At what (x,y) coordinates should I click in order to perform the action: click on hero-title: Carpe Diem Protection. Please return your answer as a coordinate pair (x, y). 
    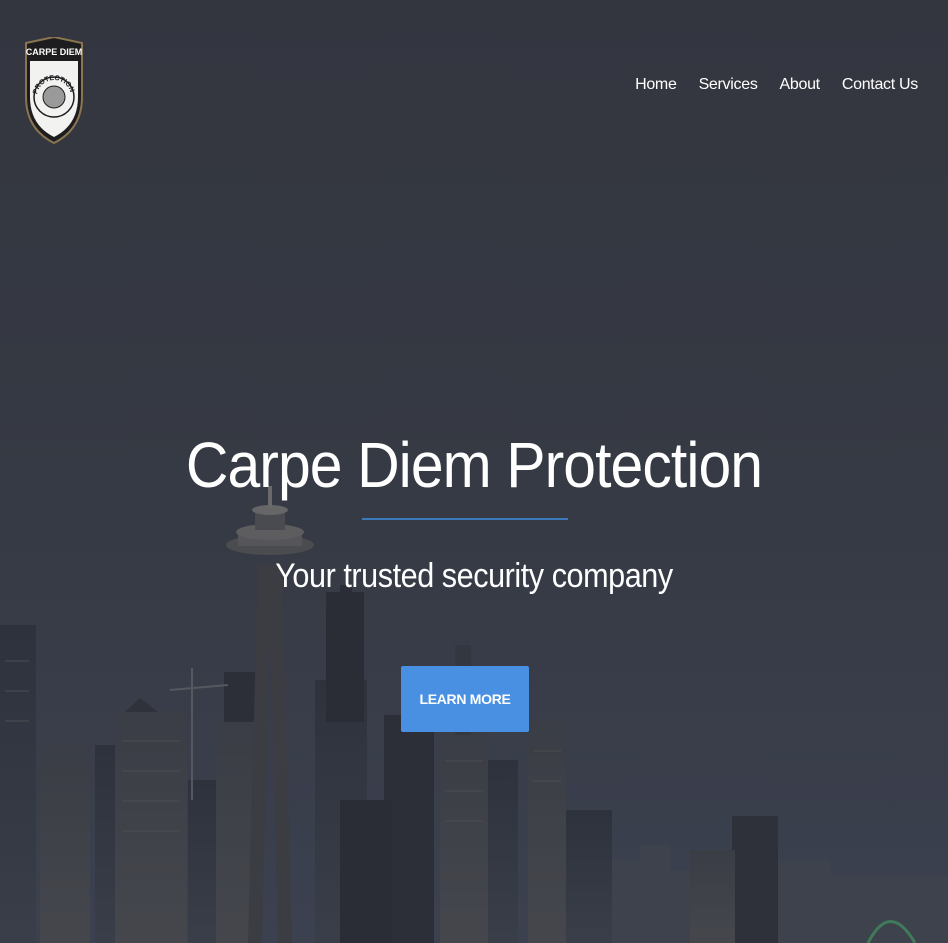
    Looking at the image, I should click on (474, 465).